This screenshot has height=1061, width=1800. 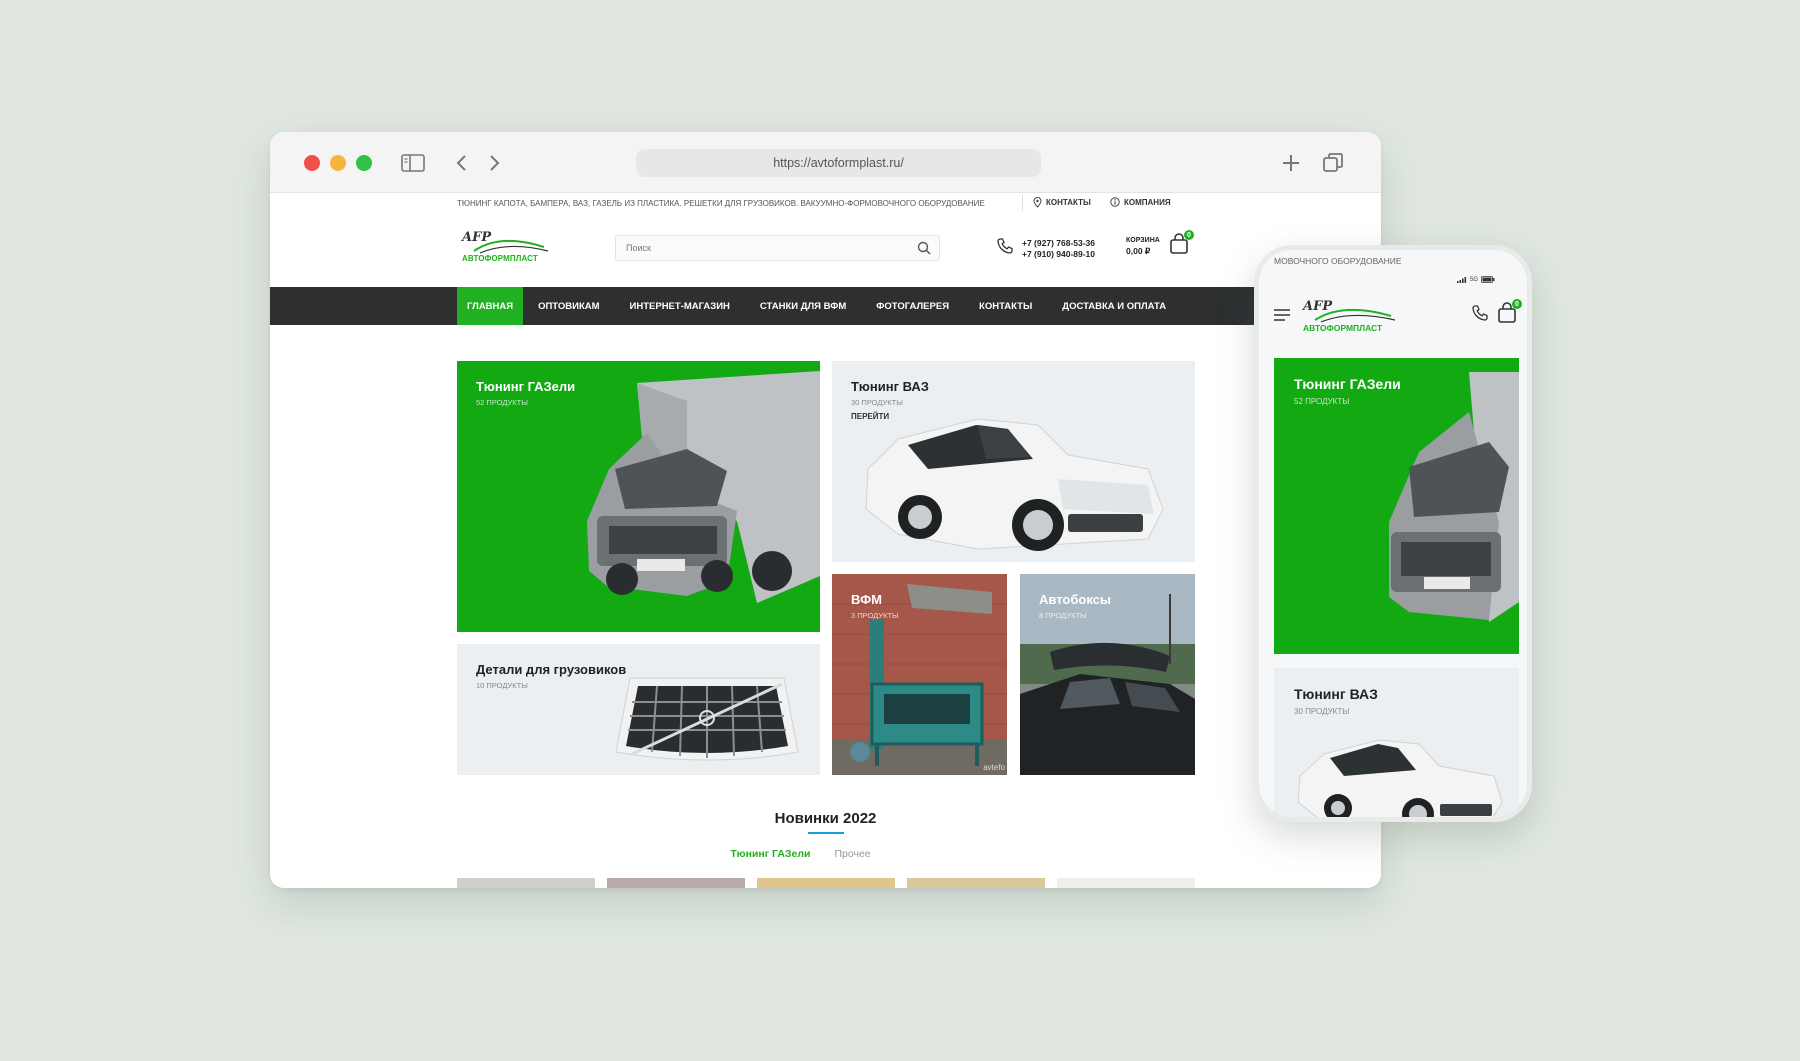 I want to click on nav-item-shop: ИНТЕРНЕТ-МАГАЗИН, so click(x=680, y=306).